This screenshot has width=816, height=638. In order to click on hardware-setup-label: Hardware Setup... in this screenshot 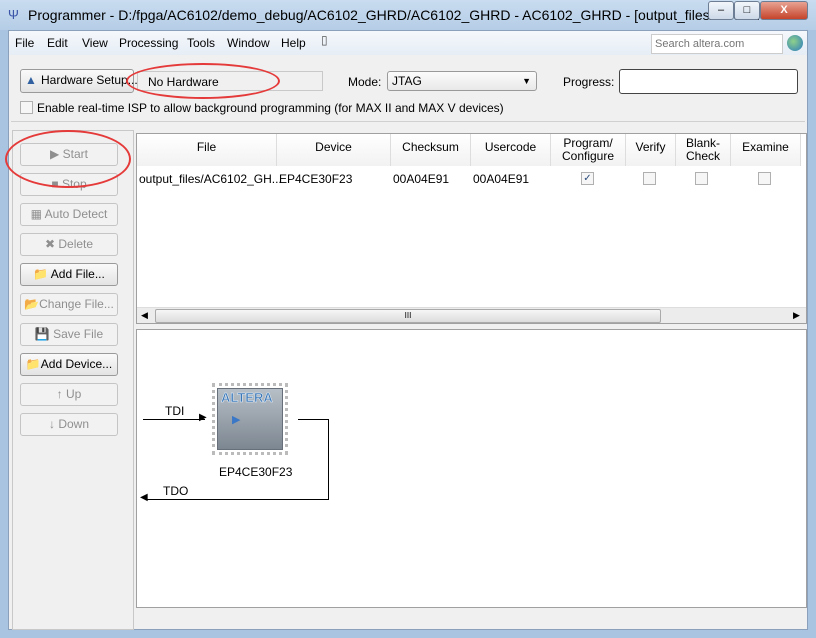, I will do `click(89, 80)`.